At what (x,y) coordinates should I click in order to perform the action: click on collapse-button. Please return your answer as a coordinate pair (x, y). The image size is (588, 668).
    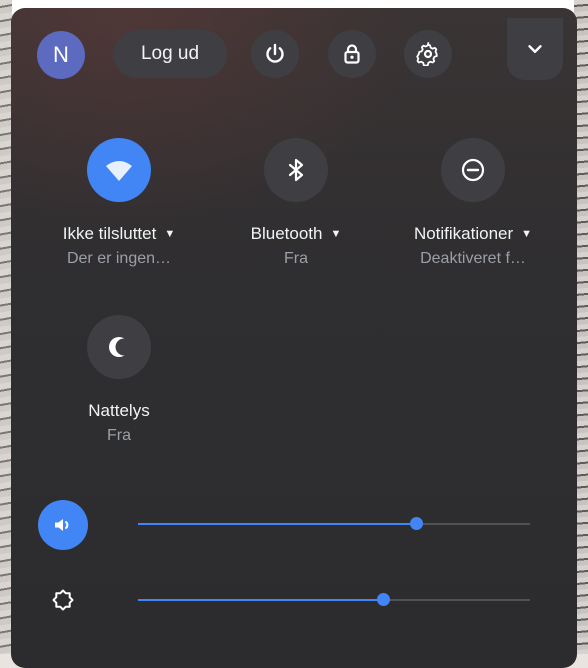
    Looking at the image, I should click on (535, 49).